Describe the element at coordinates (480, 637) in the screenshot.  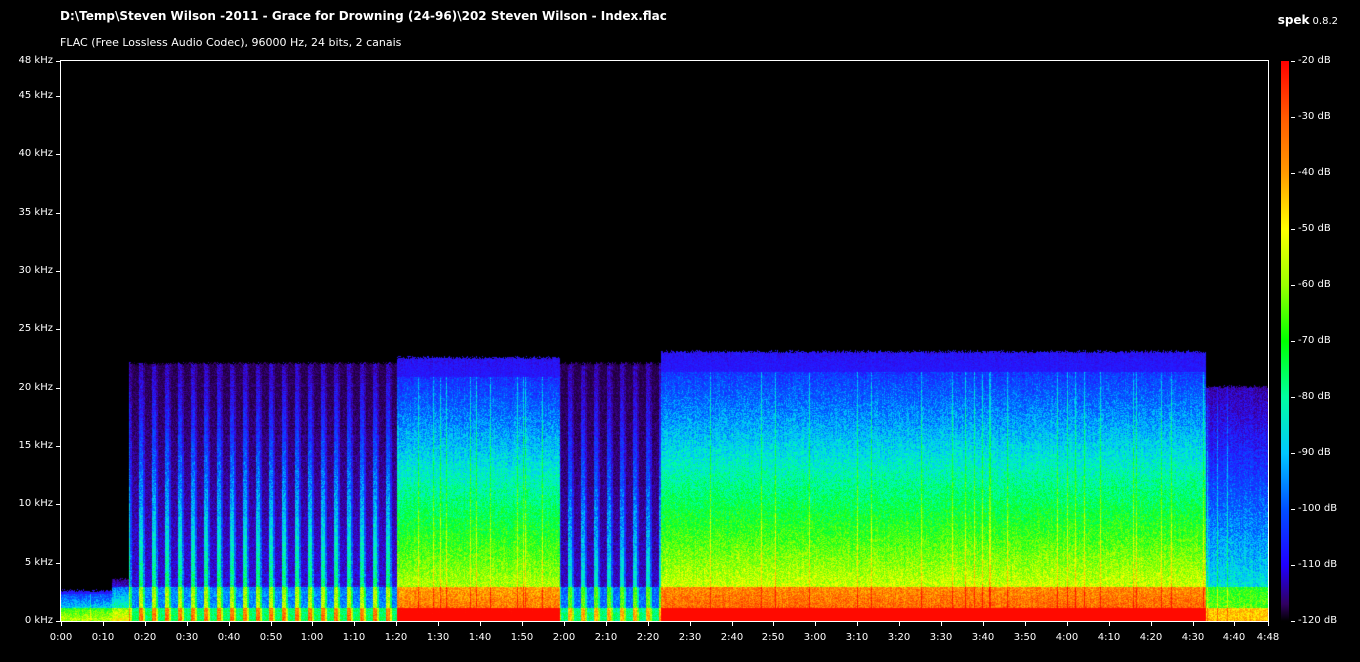
I see `x-tick-label: 1:40` at that location.